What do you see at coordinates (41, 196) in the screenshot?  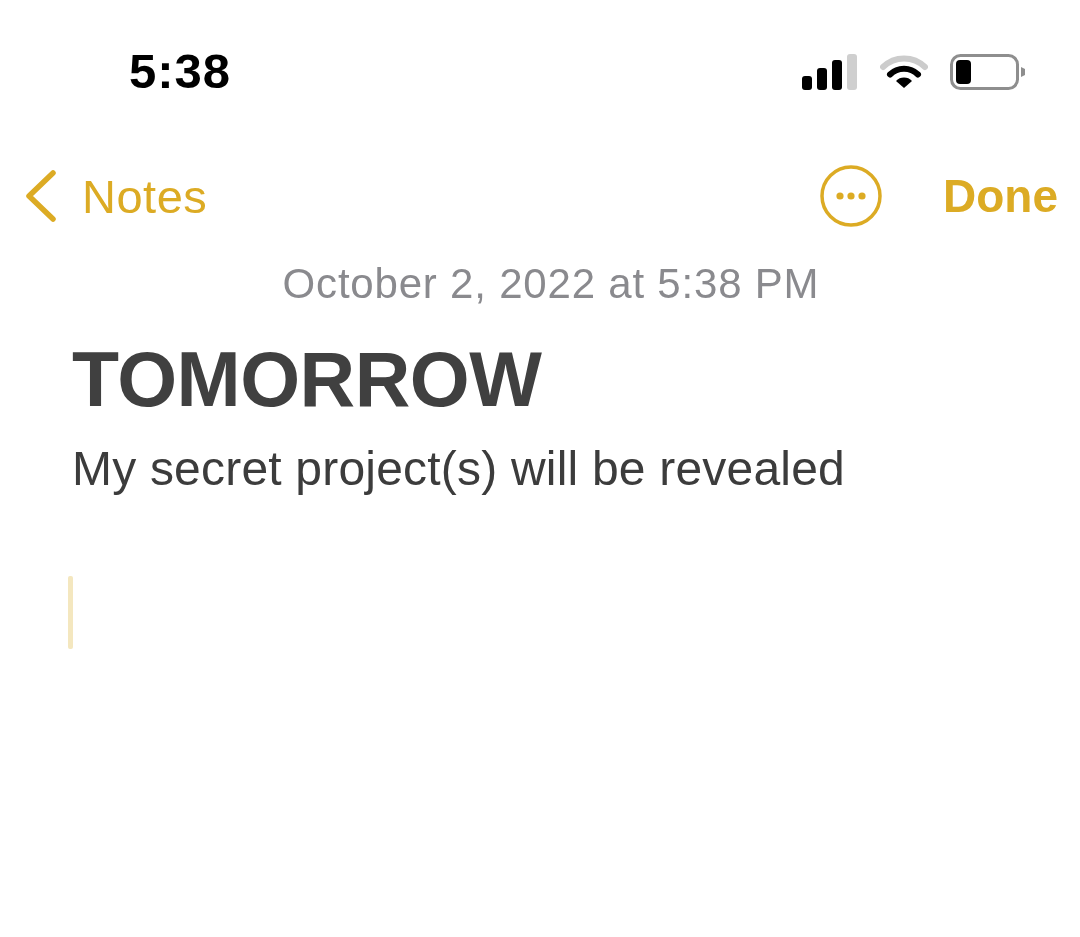 I see `chevron-left-icon` at bounding box center [41, 196].